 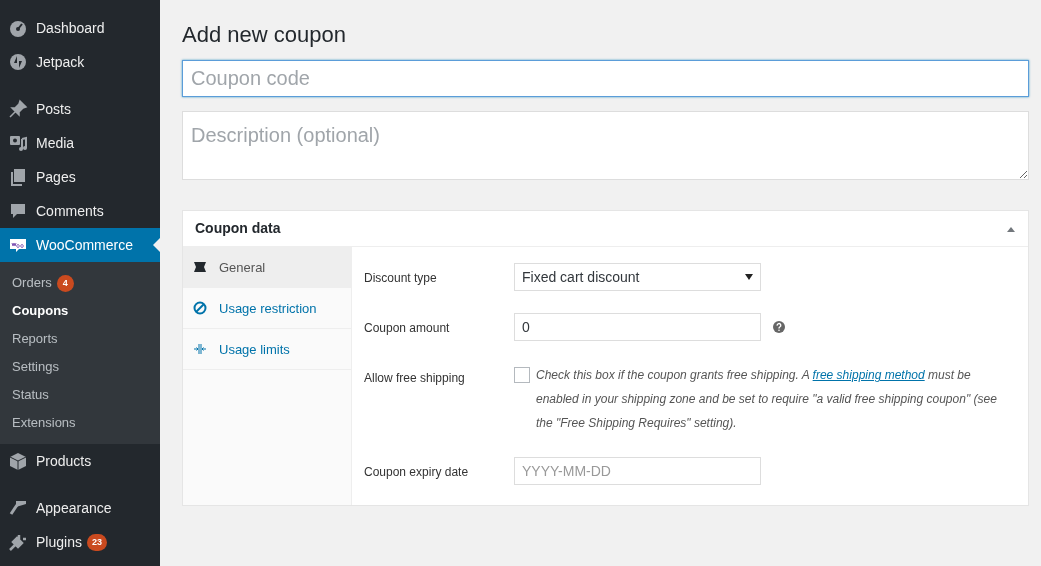 What do you see at coordinates (18, 211) in the screenshot?
I see `speech-bubble-icon` at bounding box center [18, 211].